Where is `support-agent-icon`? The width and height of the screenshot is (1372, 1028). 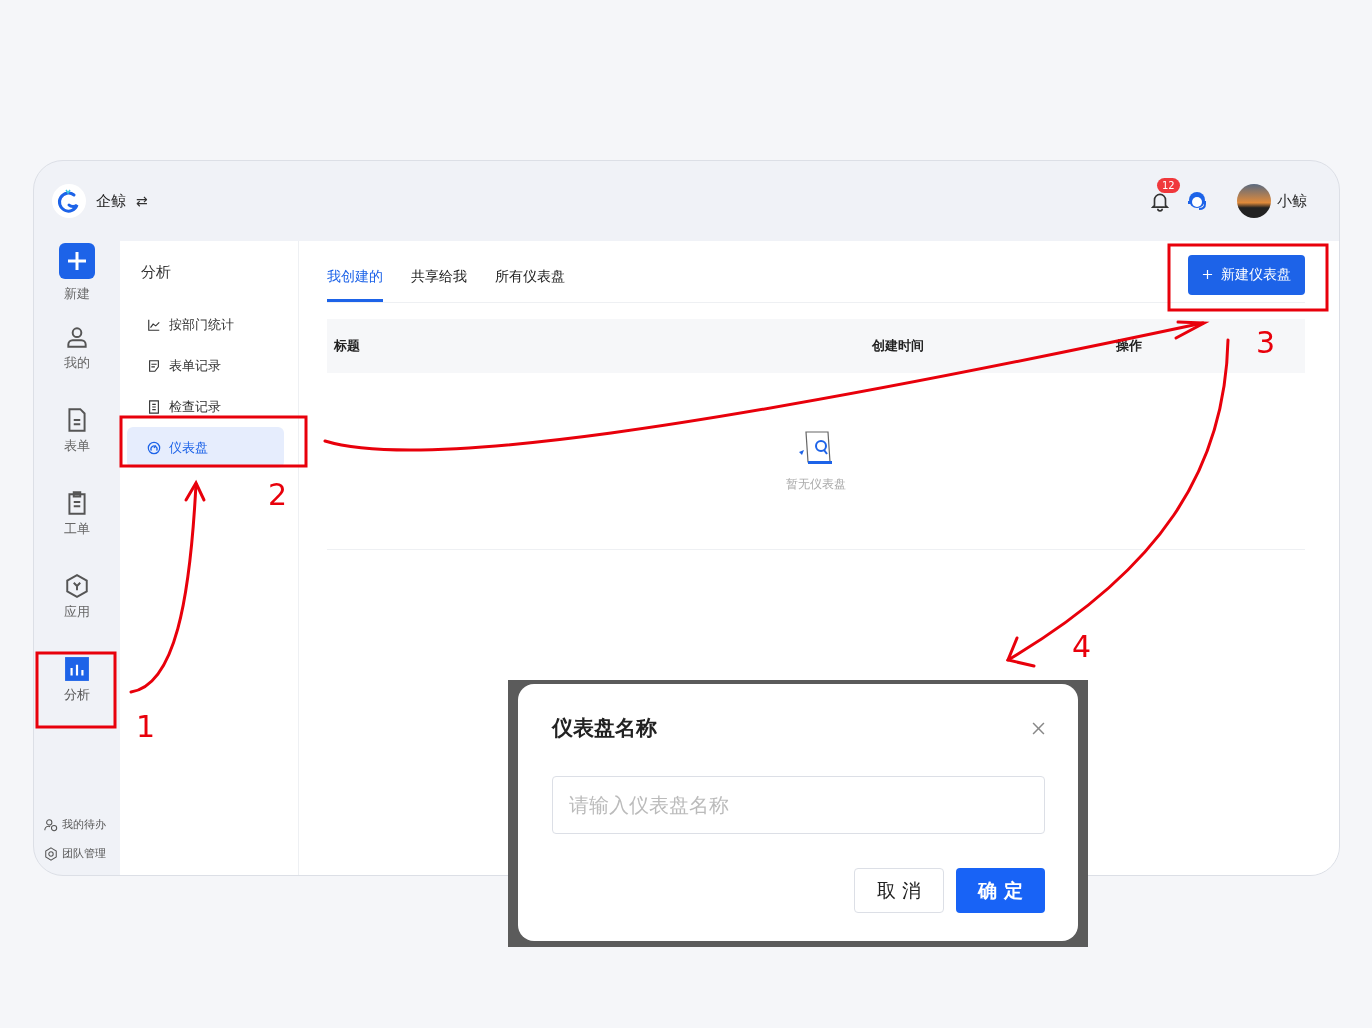 support-agent-icon is located at coordinates (1197, 201).